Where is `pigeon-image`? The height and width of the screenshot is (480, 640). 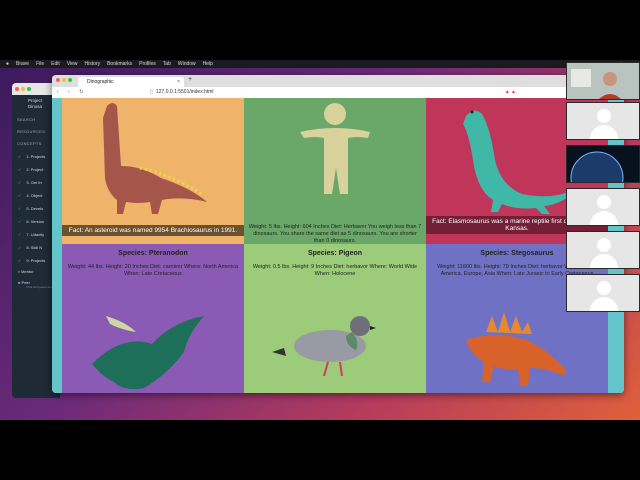
pigeon-image is located at coordinates (324, 346).